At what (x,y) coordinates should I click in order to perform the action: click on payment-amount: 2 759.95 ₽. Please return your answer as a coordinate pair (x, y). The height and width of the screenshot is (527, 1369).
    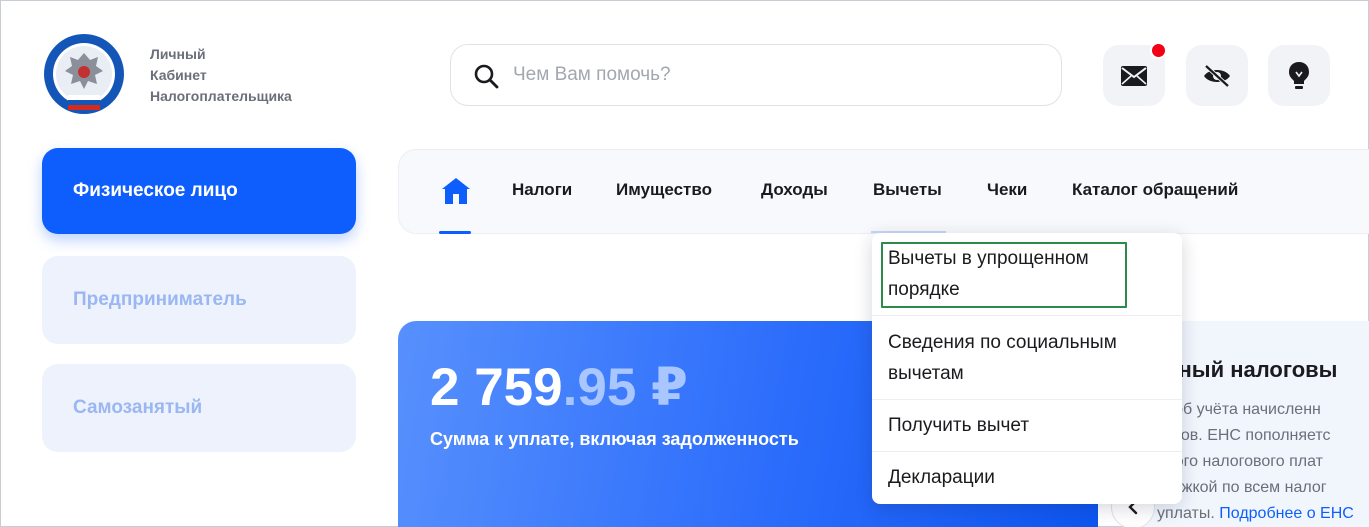
    Looking at the image, I should click on (559, 387).